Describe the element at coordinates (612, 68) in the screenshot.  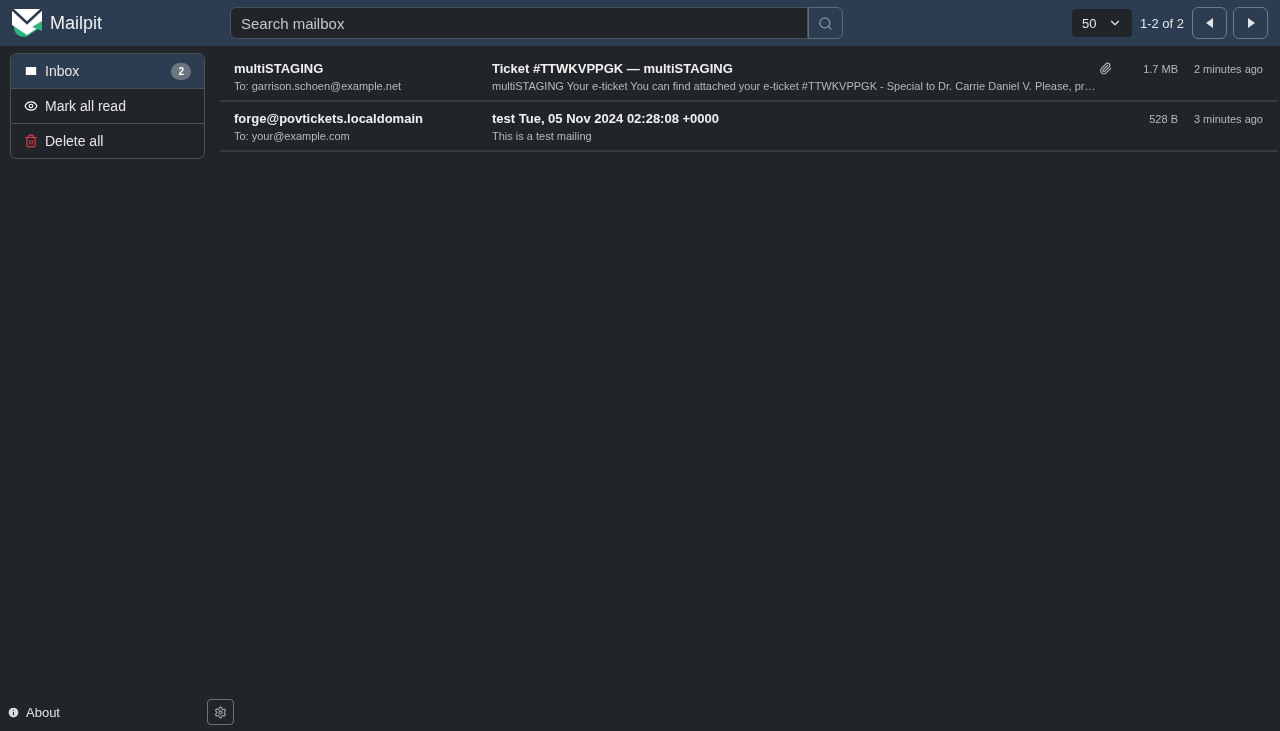
I see `subject: Ticket #TTWKVPPGK — multiSTAGING` at that location.